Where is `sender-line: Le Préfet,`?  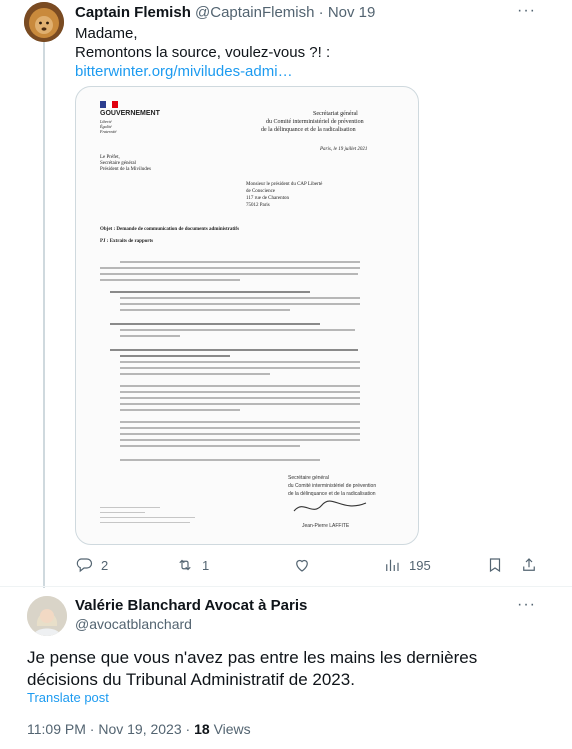 sender-line: Le Préfet, is located at coordinates (110, 157).